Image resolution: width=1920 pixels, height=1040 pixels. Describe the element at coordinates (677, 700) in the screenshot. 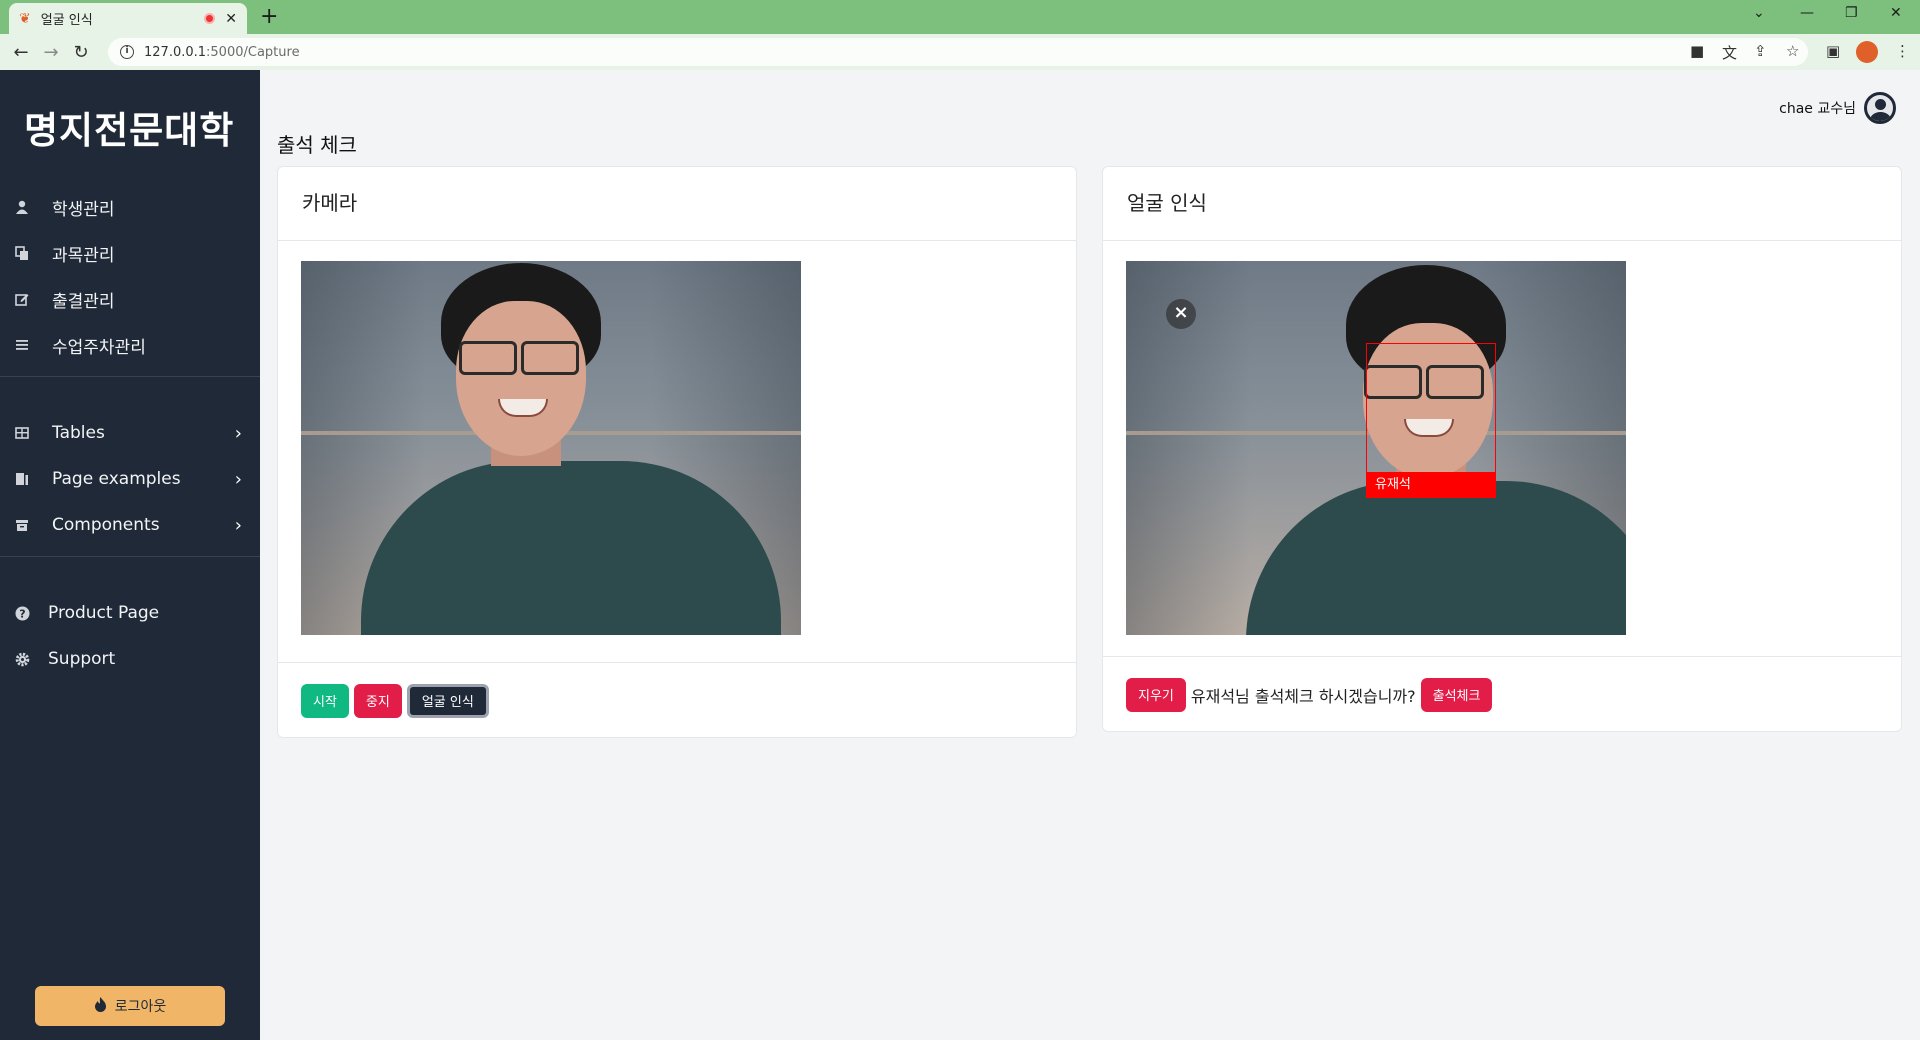

I see `camera-card-footer: 시작 중지 얼굴 인식` at that location.